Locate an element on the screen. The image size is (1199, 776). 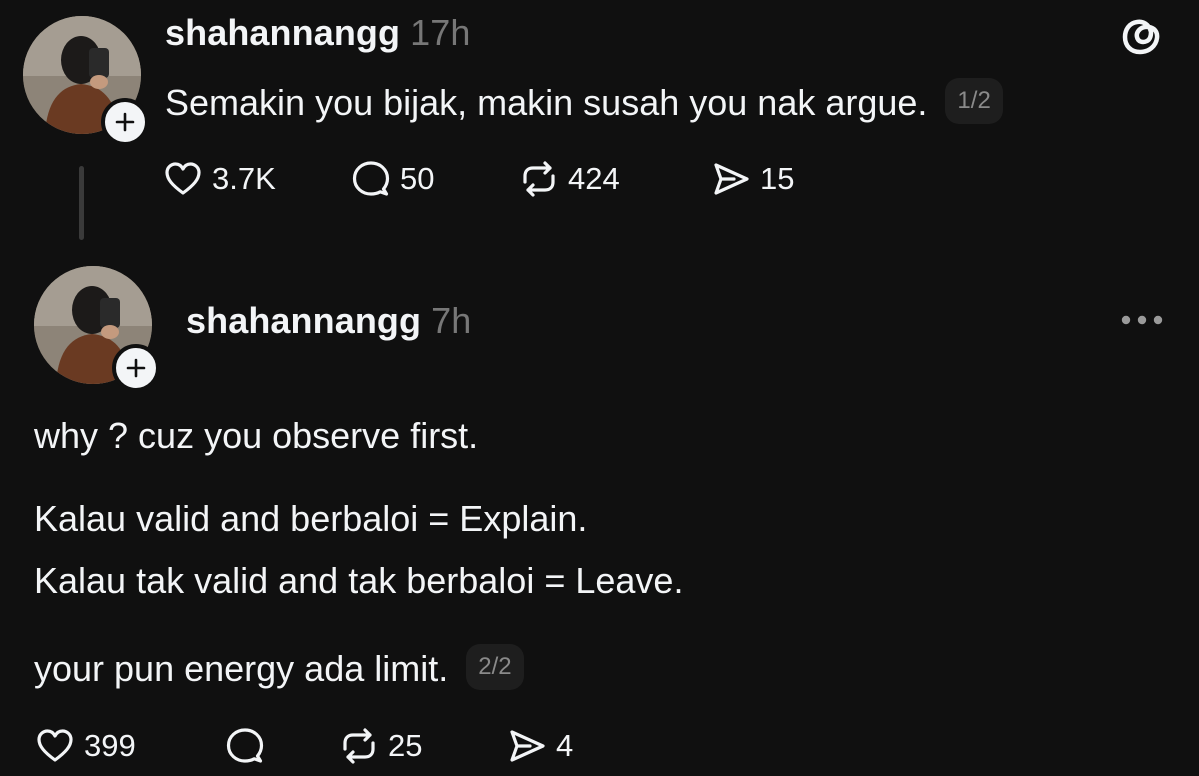
post-time: 17h is located at coordinates (440, 32).